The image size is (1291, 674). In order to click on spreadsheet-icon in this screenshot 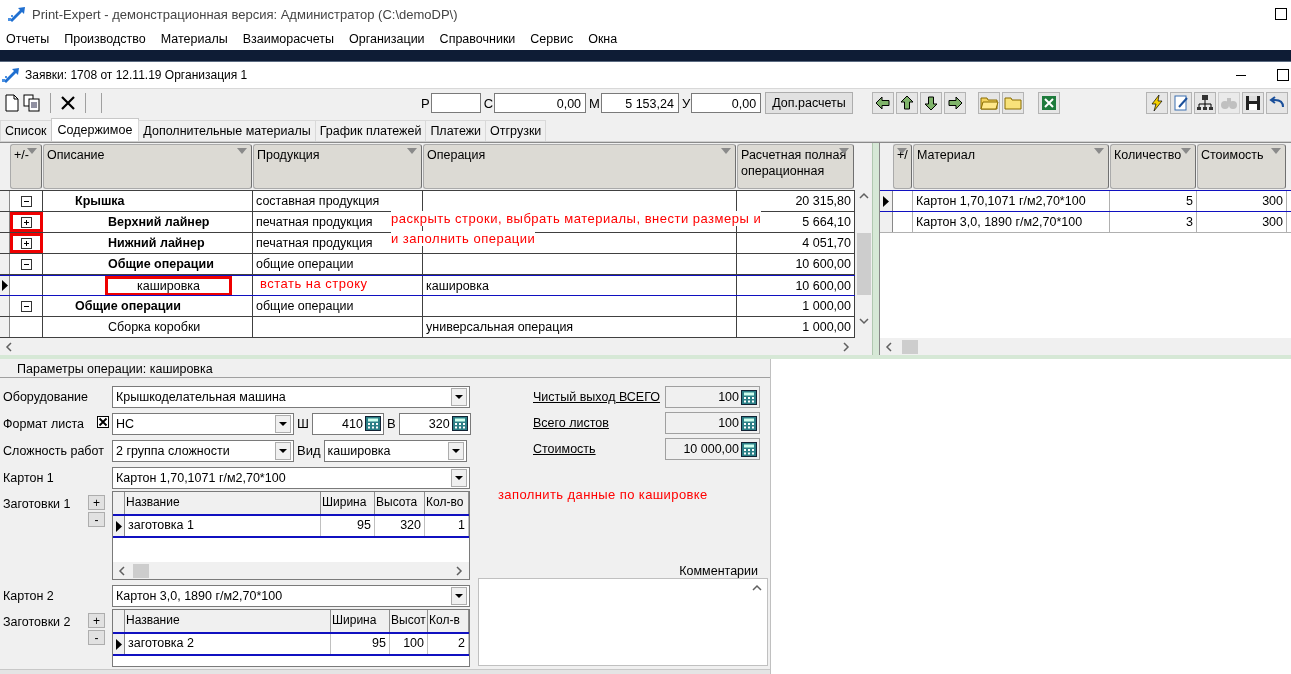, I will do `click(1048, 103)`.